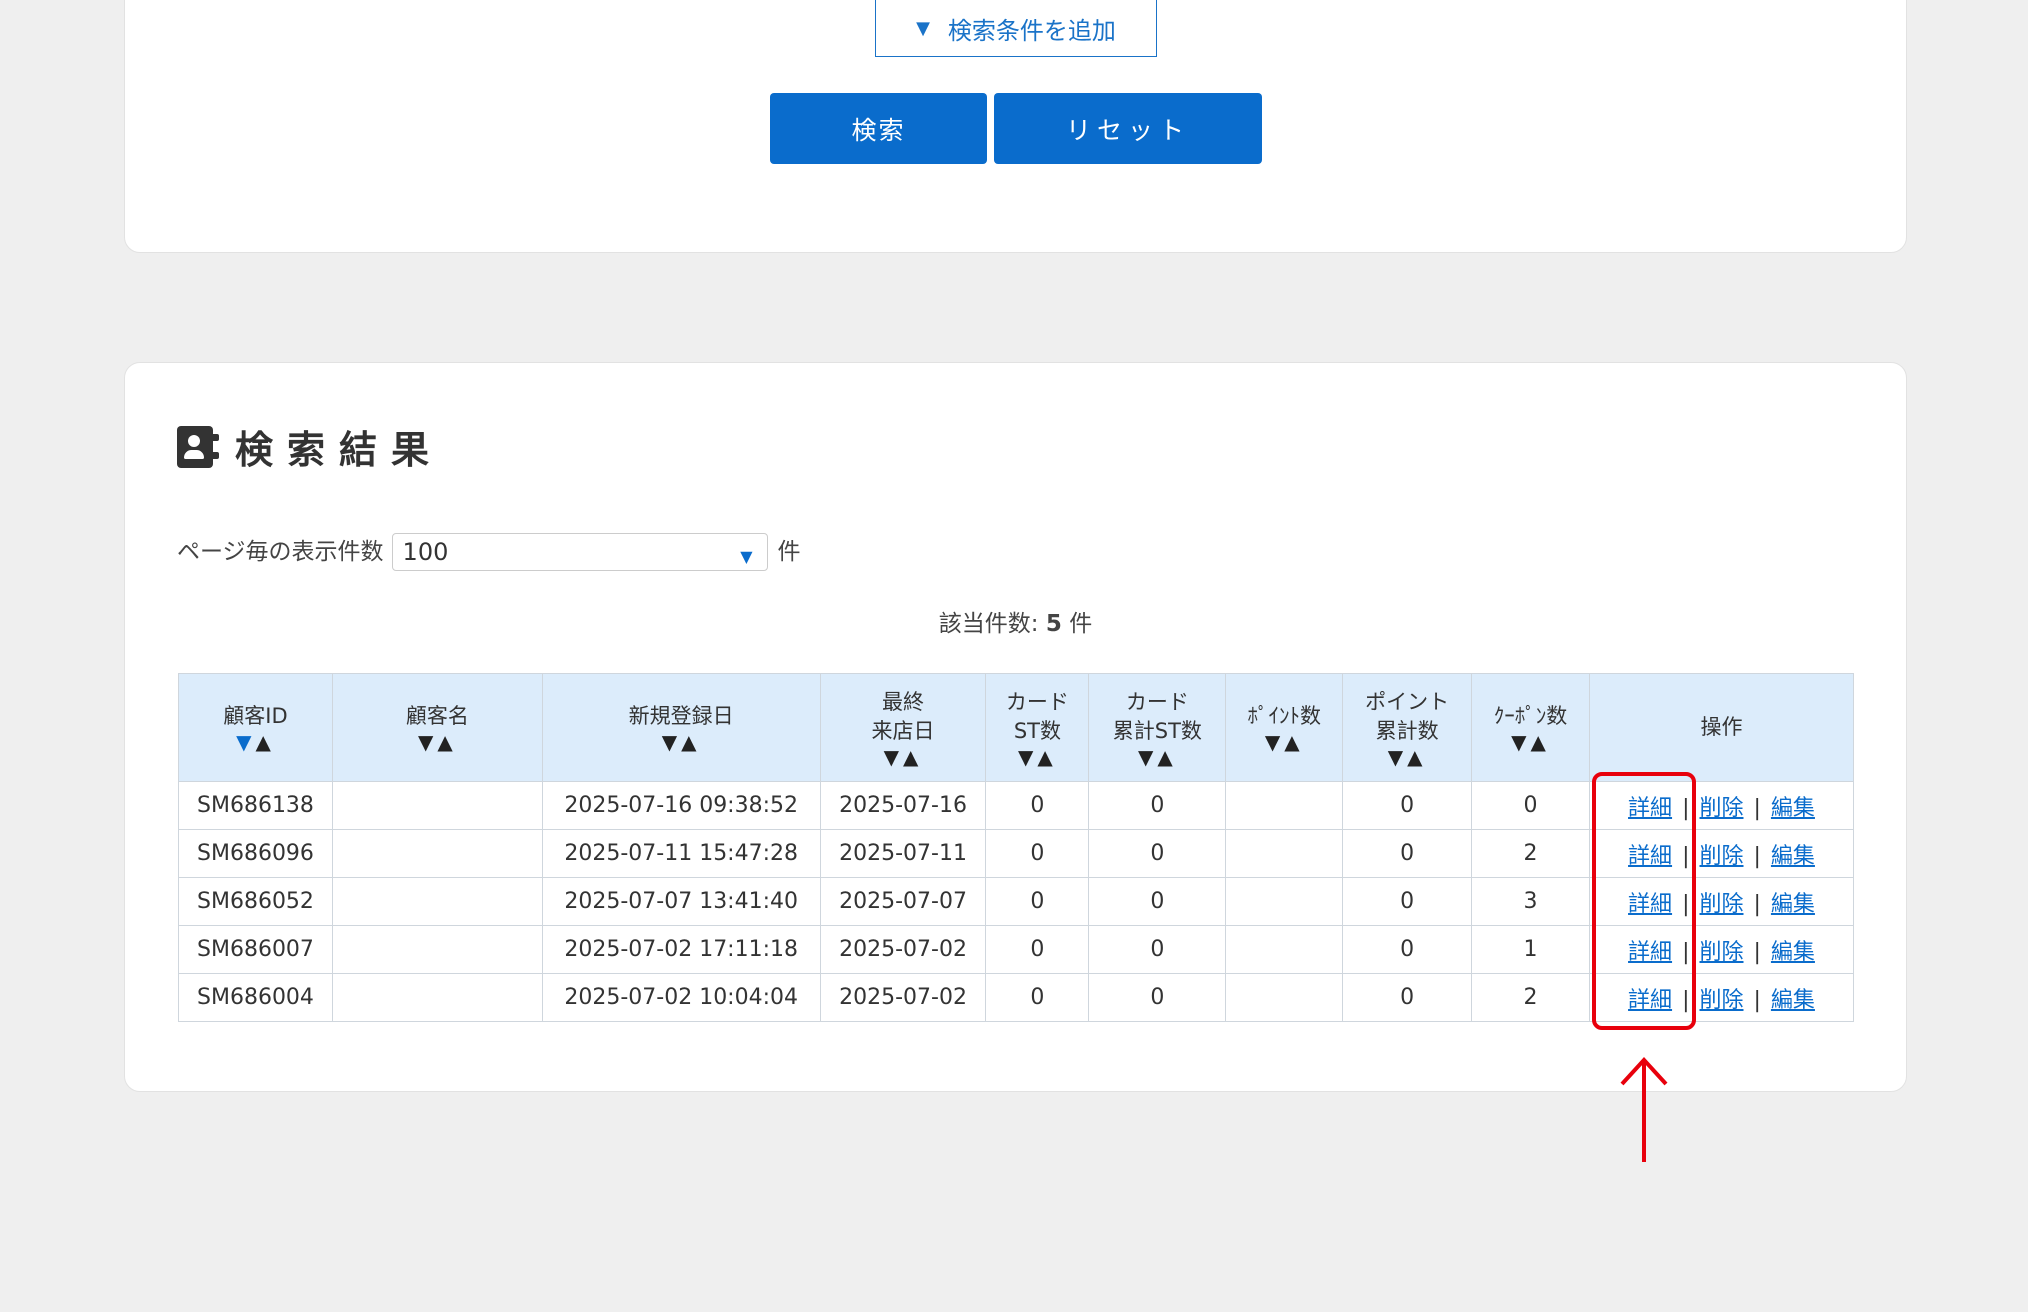 This screenshot has width=2028, height=1312. I want to click on column-header-label: ポイント, so click(1407, 701).